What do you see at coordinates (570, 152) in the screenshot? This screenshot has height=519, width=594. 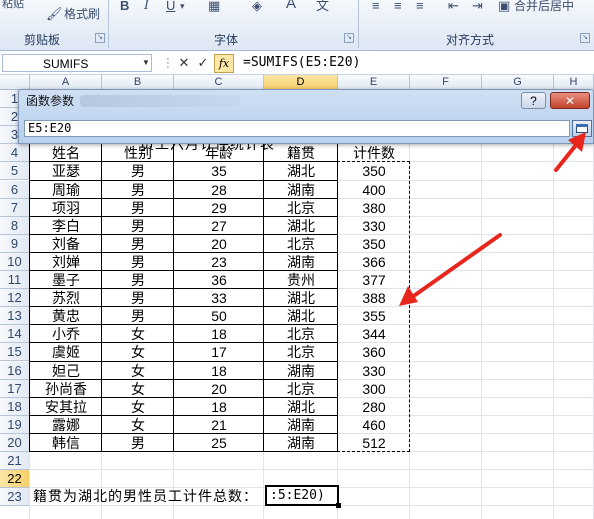 I see `annotation-arrow-to-expand-button` at bounding box center [570, 152].